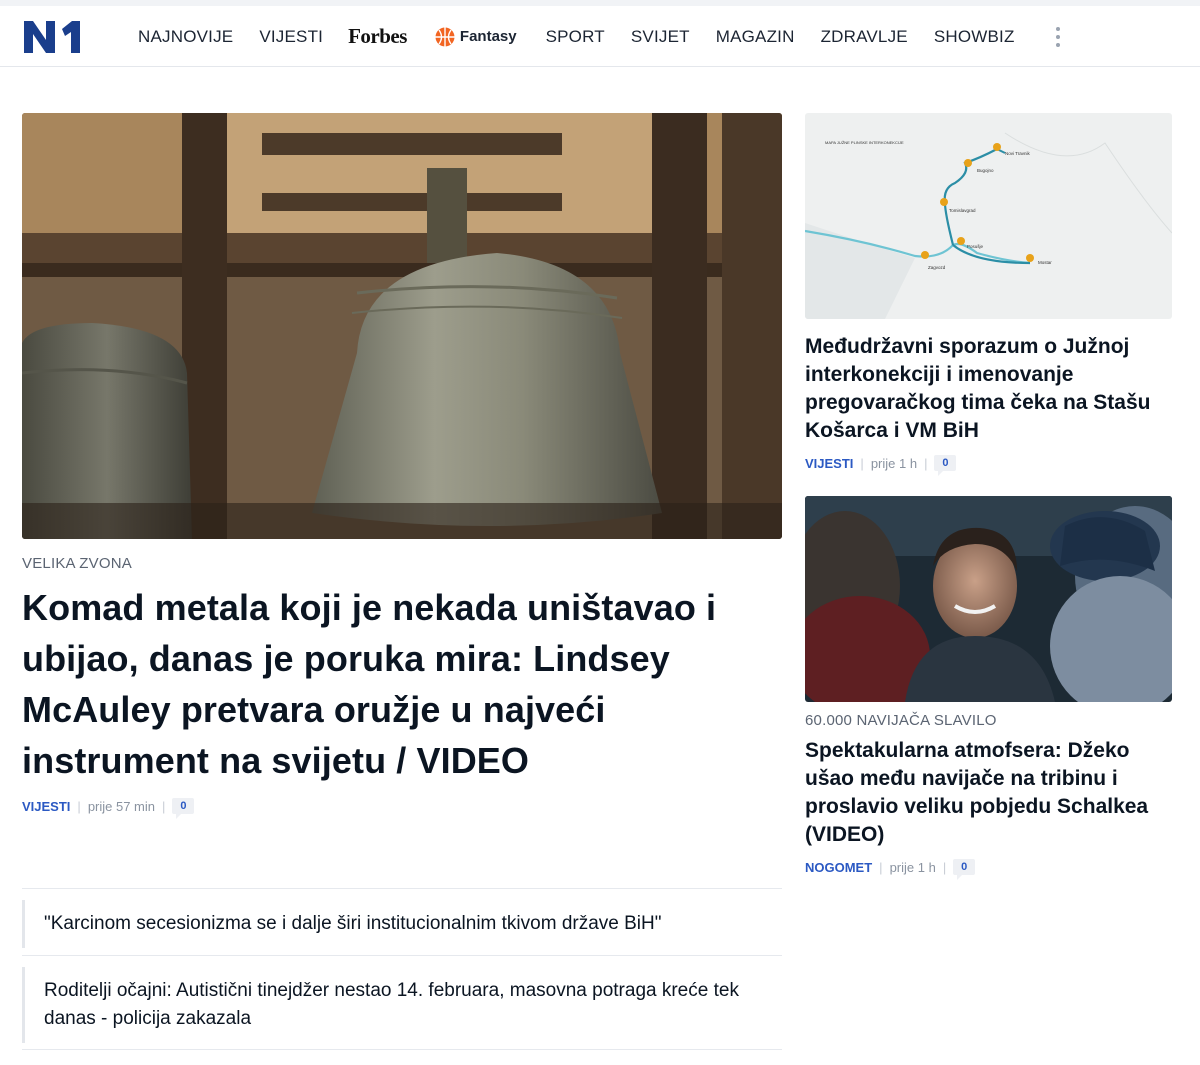 The image size is (1200, 1065). What do you see at coordinates (121, 806) in the screenshot?
I see `timestamp: prije 57 min` at bounding box center [121, 806].